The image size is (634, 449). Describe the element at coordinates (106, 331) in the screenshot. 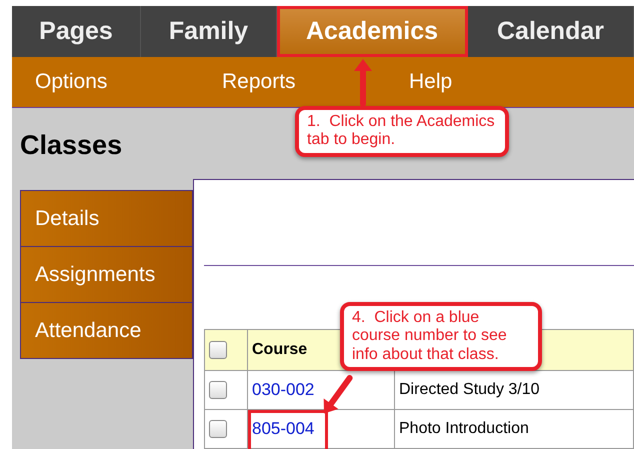

I see `sidebar-item: Attendance` at that location.